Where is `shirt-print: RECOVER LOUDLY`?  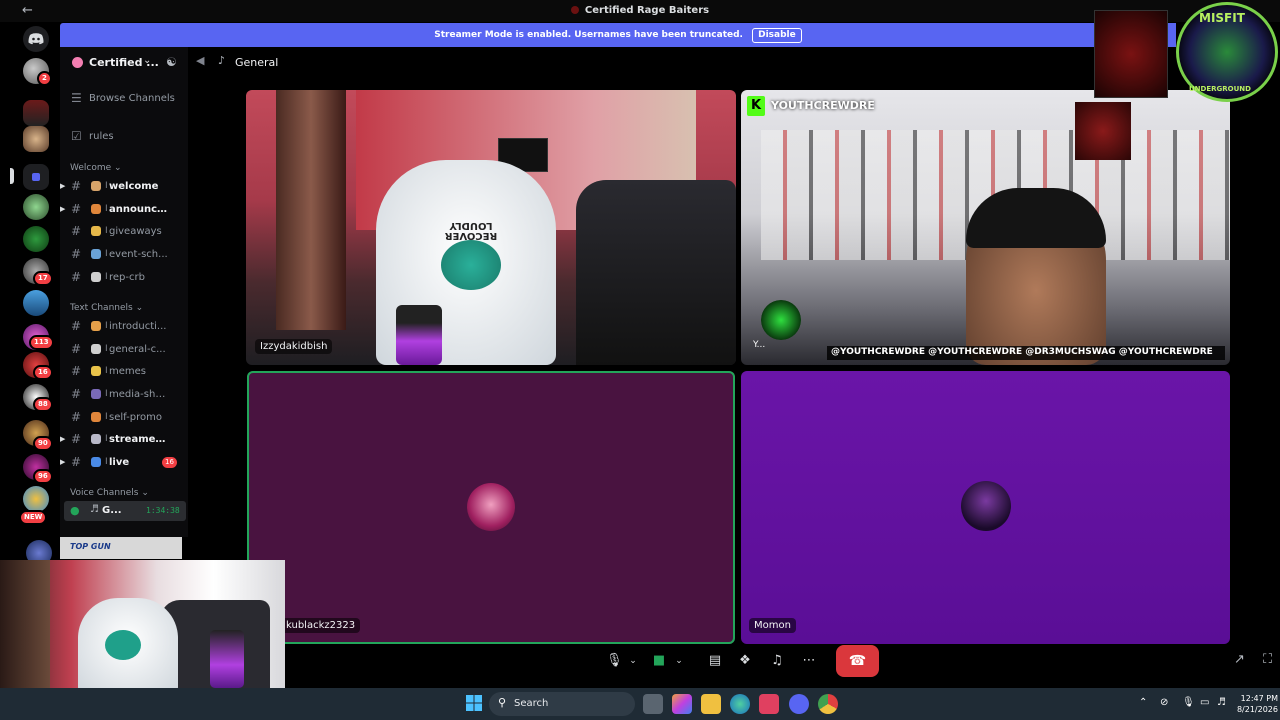 shirt-print: RECOVER LOUDLY is located at coordinates (471, 230).